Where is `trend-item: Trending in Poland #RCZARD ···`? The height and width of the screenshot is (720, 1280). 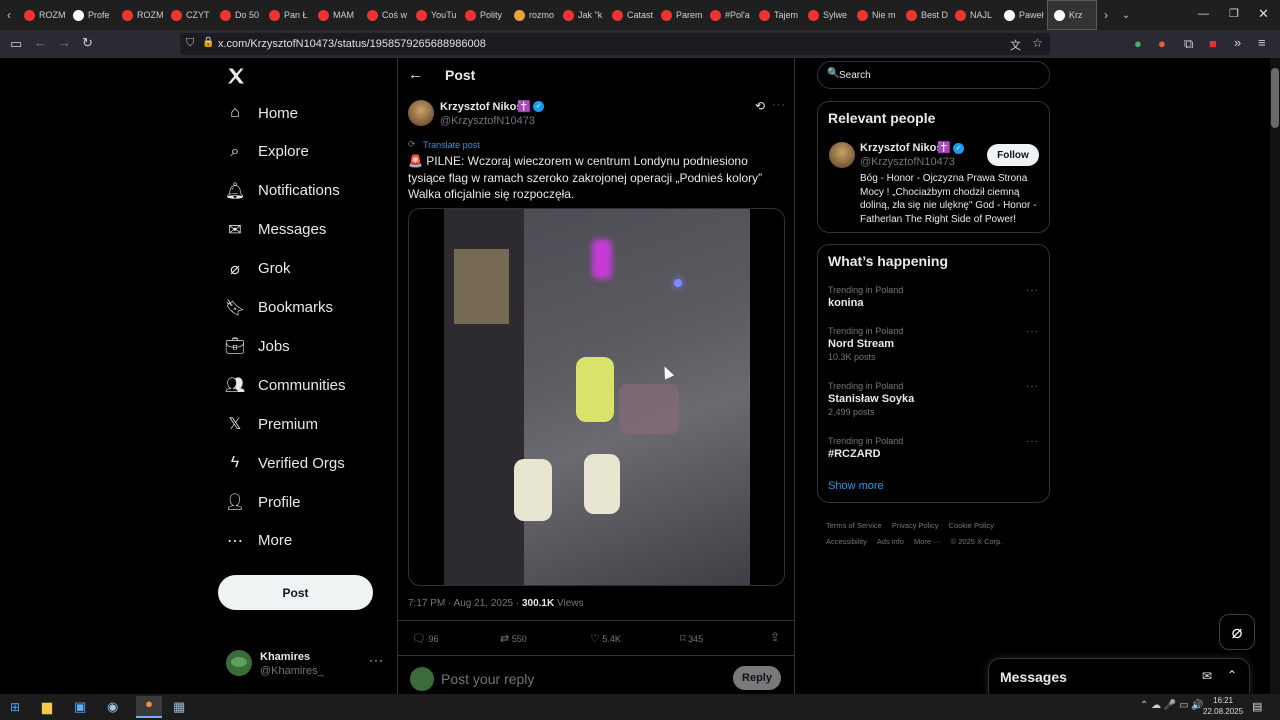
trend-item: Trending in Poland #RCZARD ··· is located at coordinates (935, 449).